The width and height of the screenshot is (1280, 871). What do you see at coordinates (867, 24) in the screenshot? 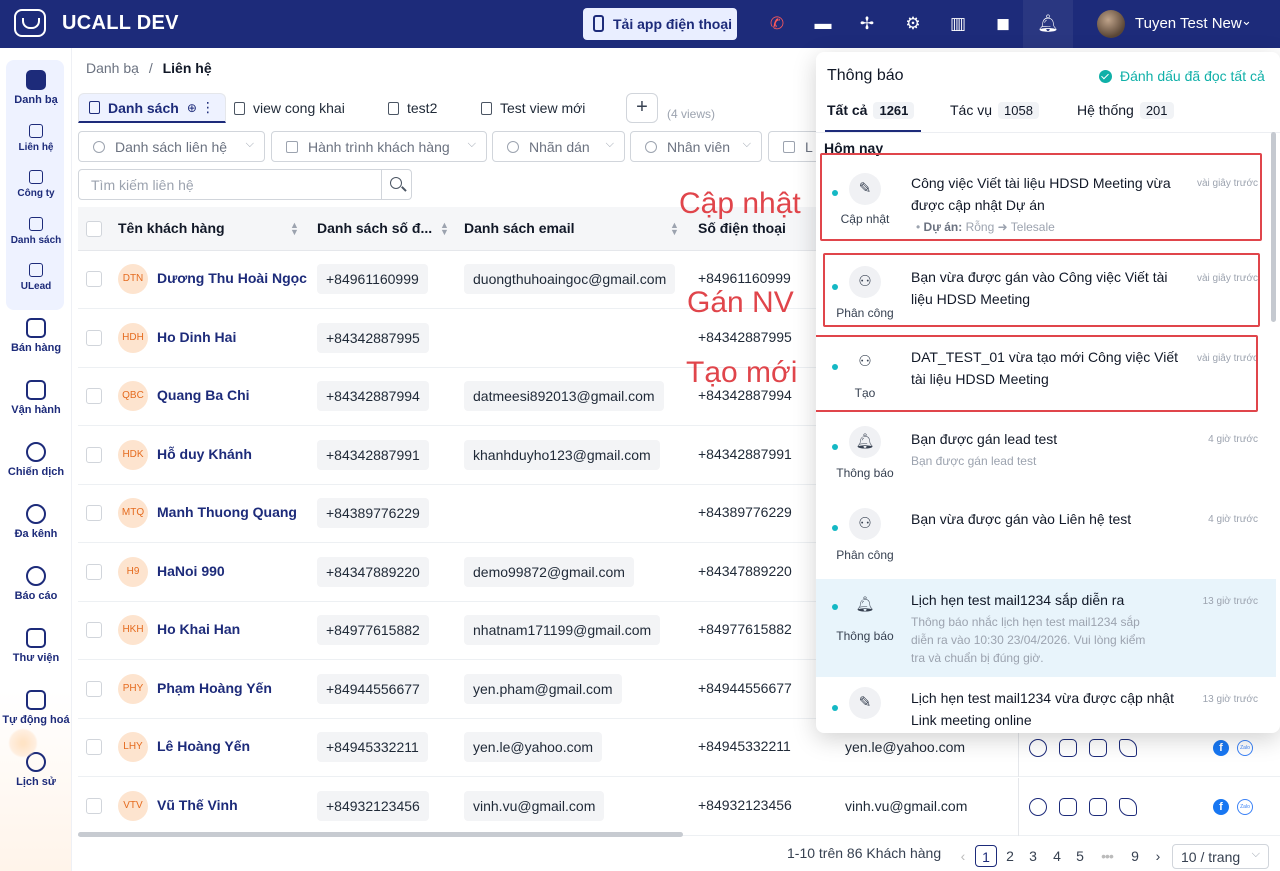
I see `apps-icon: ✢` at bounding box center [867, 24].